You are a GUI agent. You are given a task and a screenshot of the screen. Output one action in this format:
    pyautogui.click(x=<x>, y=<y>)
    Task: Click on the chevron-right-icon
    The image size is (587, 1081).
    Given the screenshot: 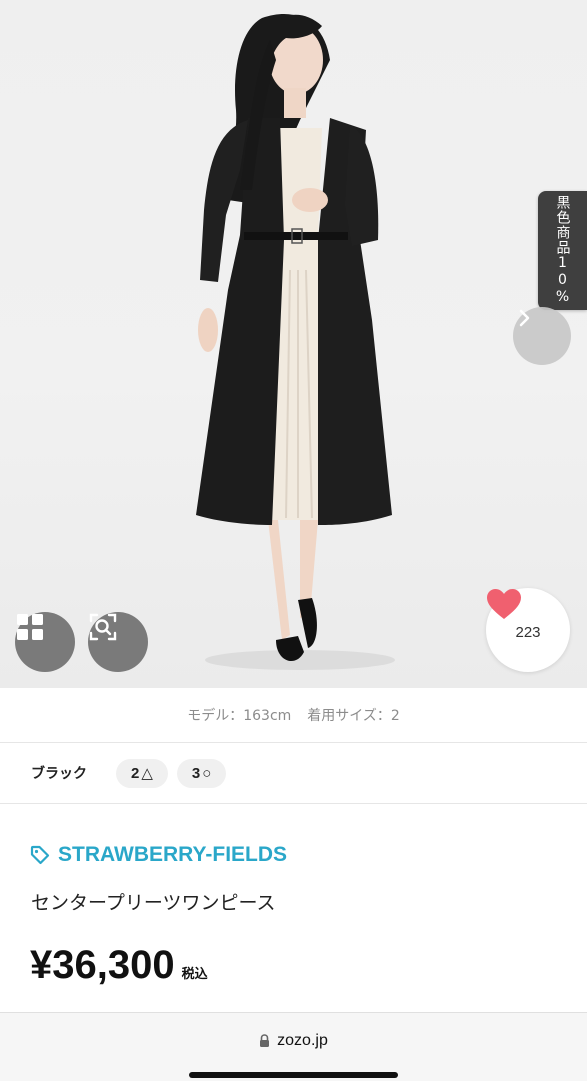 What is the action you would take?
    pyautogui.click(x=524, y=318)
    